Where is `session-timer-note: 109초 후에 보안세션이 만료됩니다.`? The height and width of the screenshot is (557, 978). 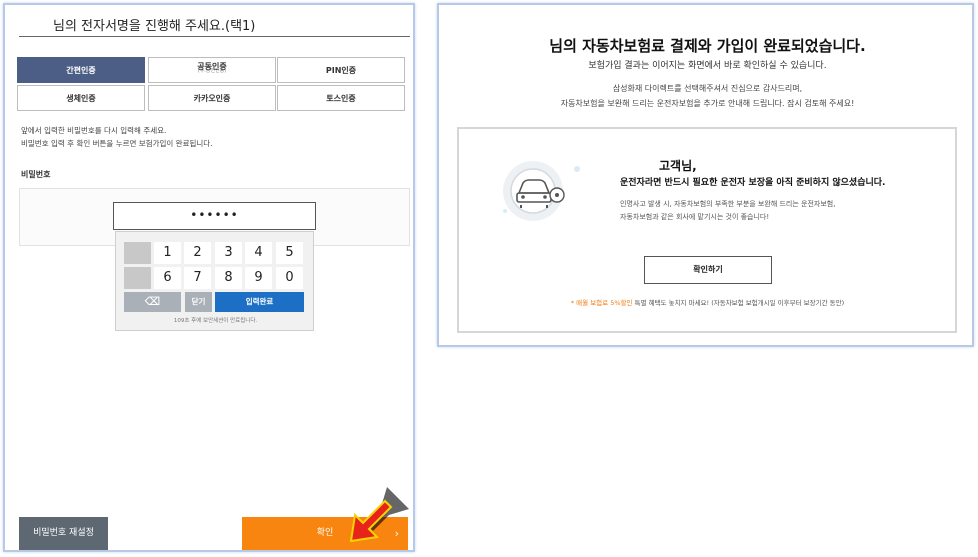 session-timer-note: 109초 후에 보안세션이 만료됩니다. is located at coordinates (215, 321).